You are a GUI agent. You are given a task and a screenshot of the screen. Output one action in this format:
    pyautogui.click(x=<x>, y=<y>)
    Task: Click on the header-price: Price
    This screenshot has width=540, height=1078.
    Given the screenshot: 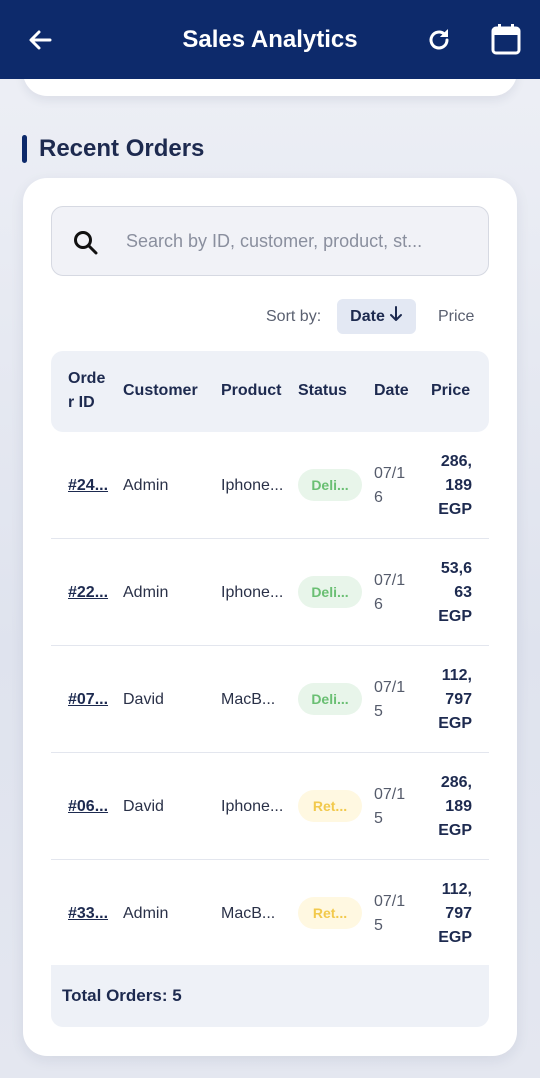 What is the action you would take?
    pyautogui.click(x=450, y=391)
    